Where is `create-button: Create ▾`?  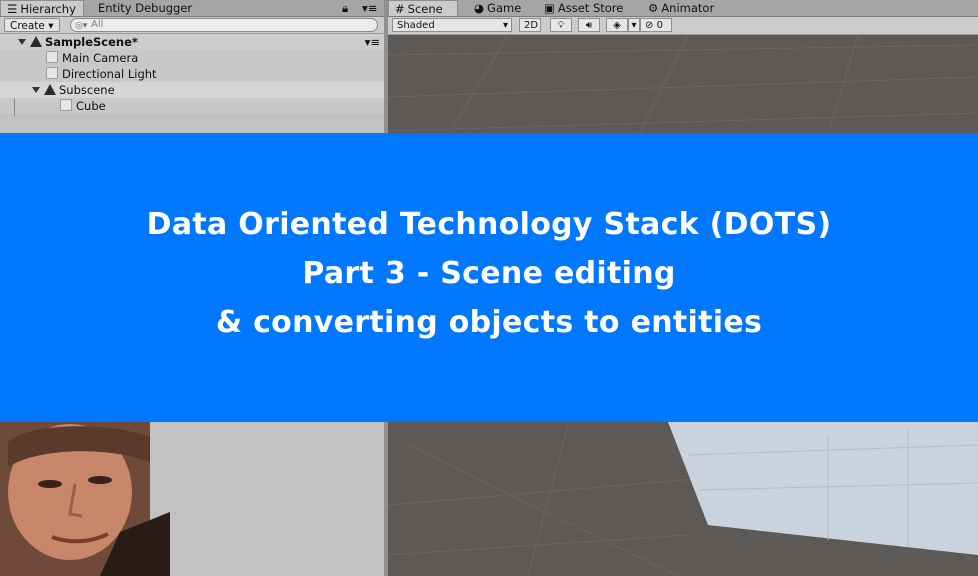 create-button: Create ▾ is located at coordinates (32, 25).